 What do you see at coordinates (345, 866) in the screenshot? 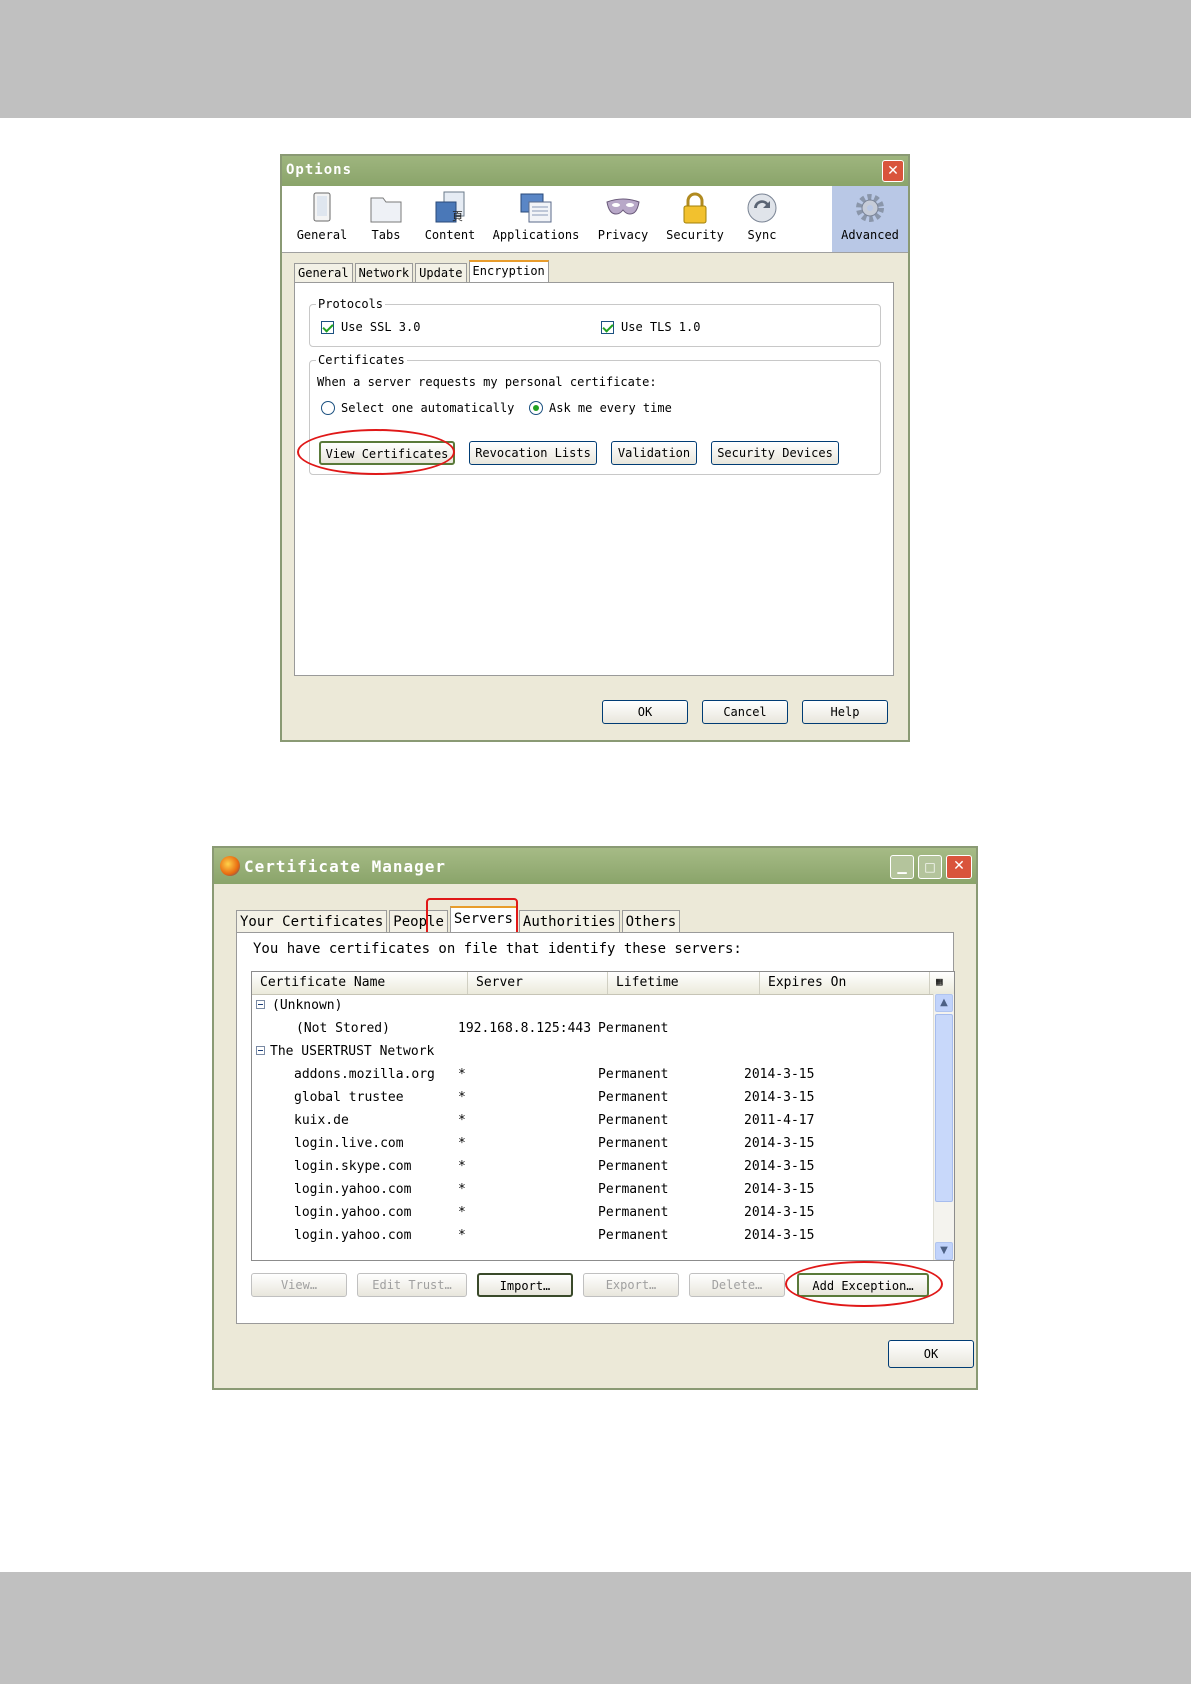
I see `cm-title: Certificate Manager` at bounding box center [345, 866].